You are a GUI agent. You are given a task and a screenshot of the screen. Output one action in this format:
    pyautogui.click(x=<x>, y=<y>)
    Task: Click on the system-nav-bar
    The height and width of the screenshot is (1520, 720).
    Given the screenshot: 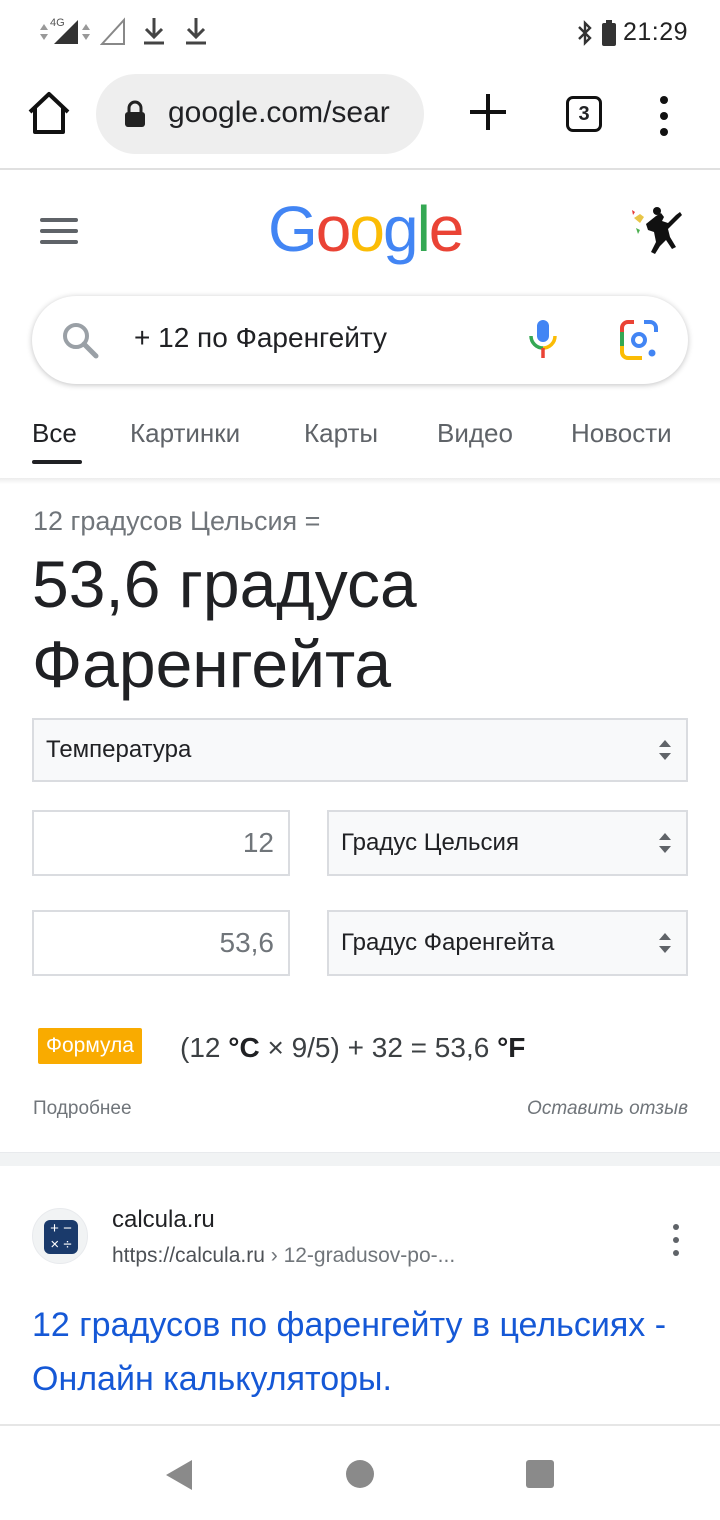 What is the action you would take?
    pyautogui.click(x=360, y=1472)
    